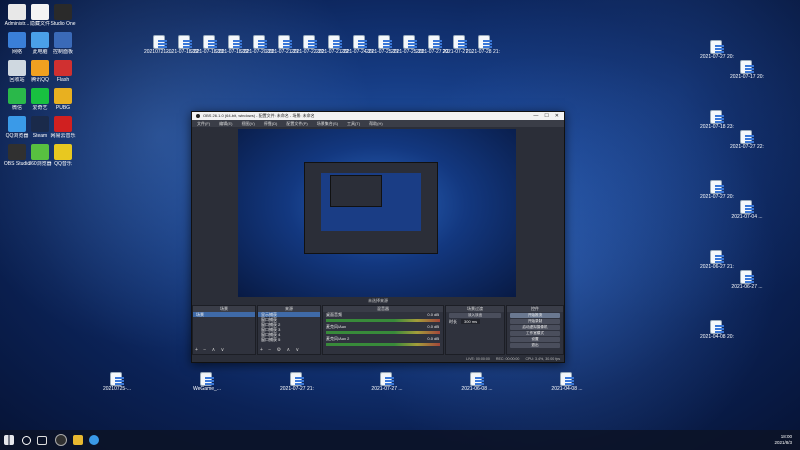 The height and width of the screenshot is (450, 800). What do you see at coordinates (383, 326) in the screenshot?
I see `mixer-channel: 麦克风/Aux 0.0 dB` at bounding box center [383, 326].